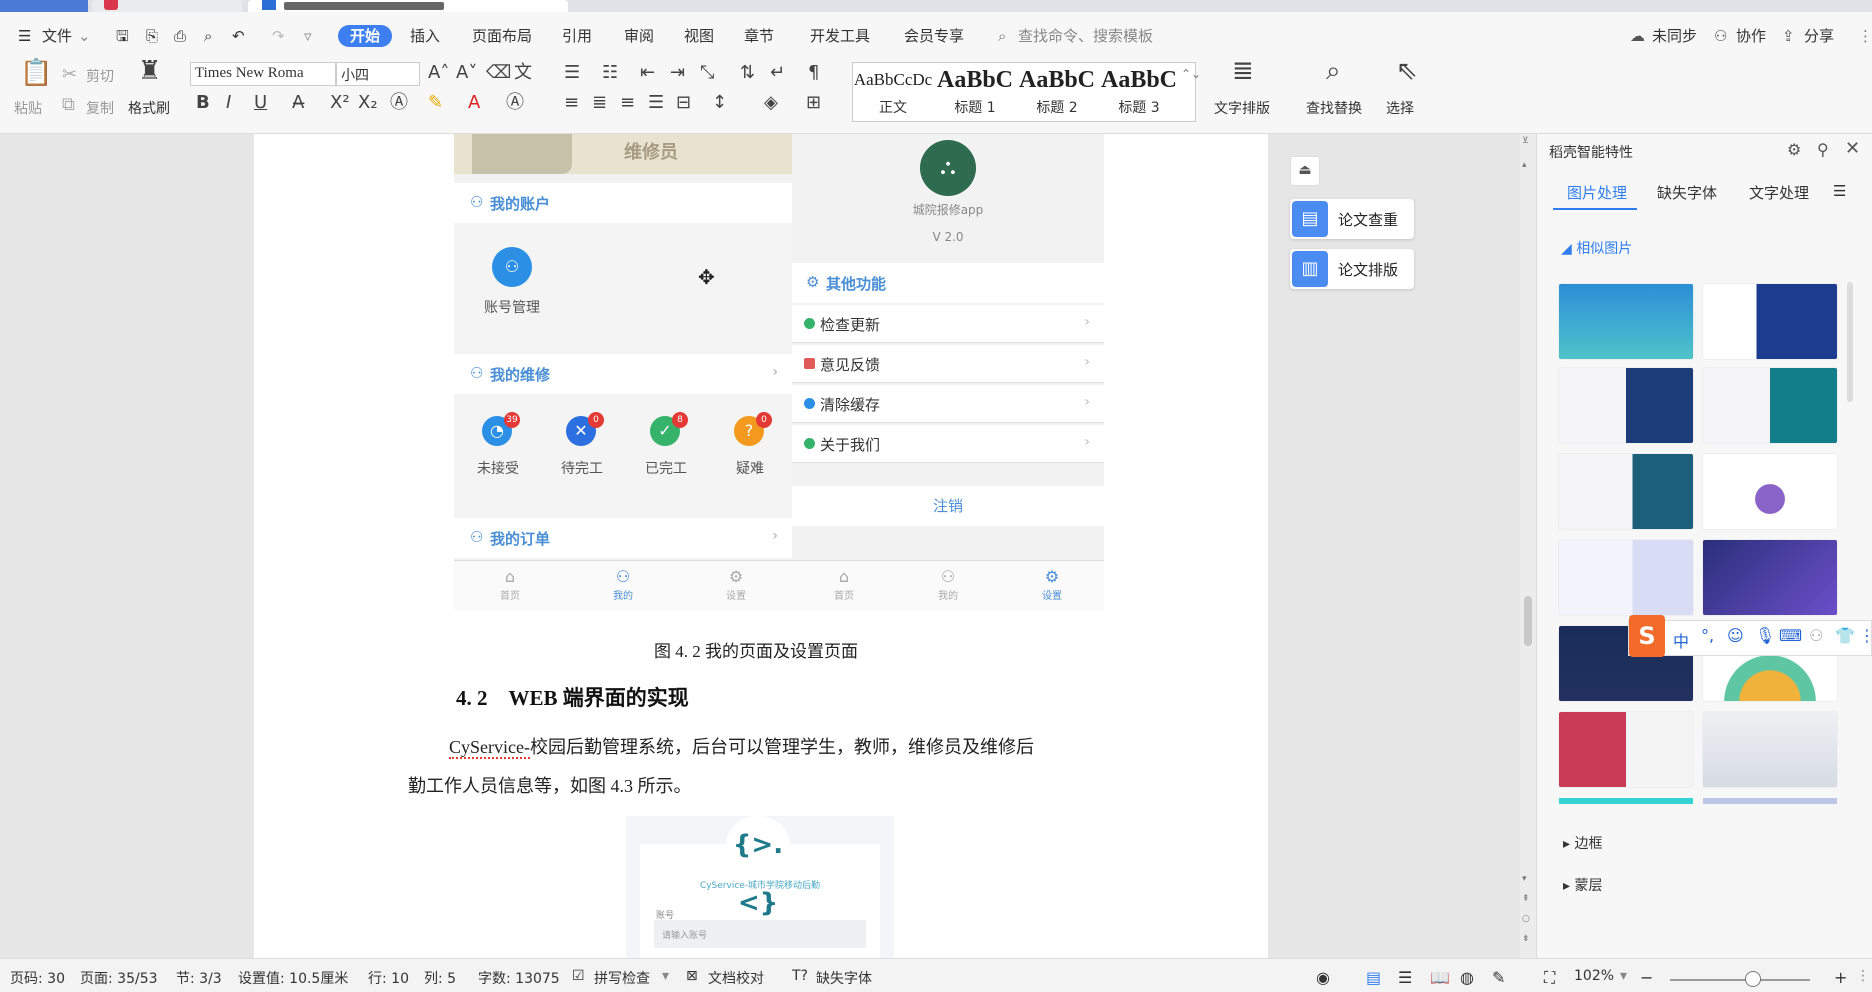  Describe the element at coordinates (1647, 636) in the screenshot. I see `sogou-logo-icon: S` at that location.